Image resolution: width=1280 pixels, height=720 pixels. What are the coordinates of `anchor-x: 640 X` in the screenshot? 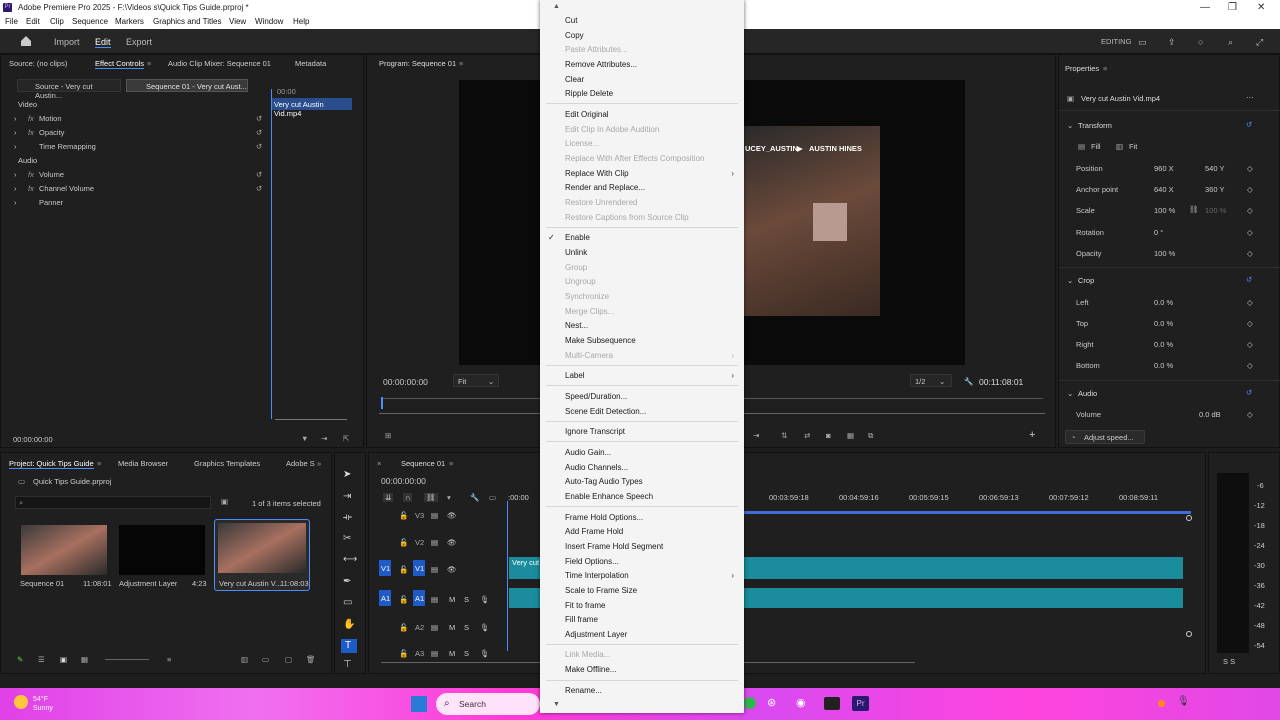 It's located at (1164, 189).